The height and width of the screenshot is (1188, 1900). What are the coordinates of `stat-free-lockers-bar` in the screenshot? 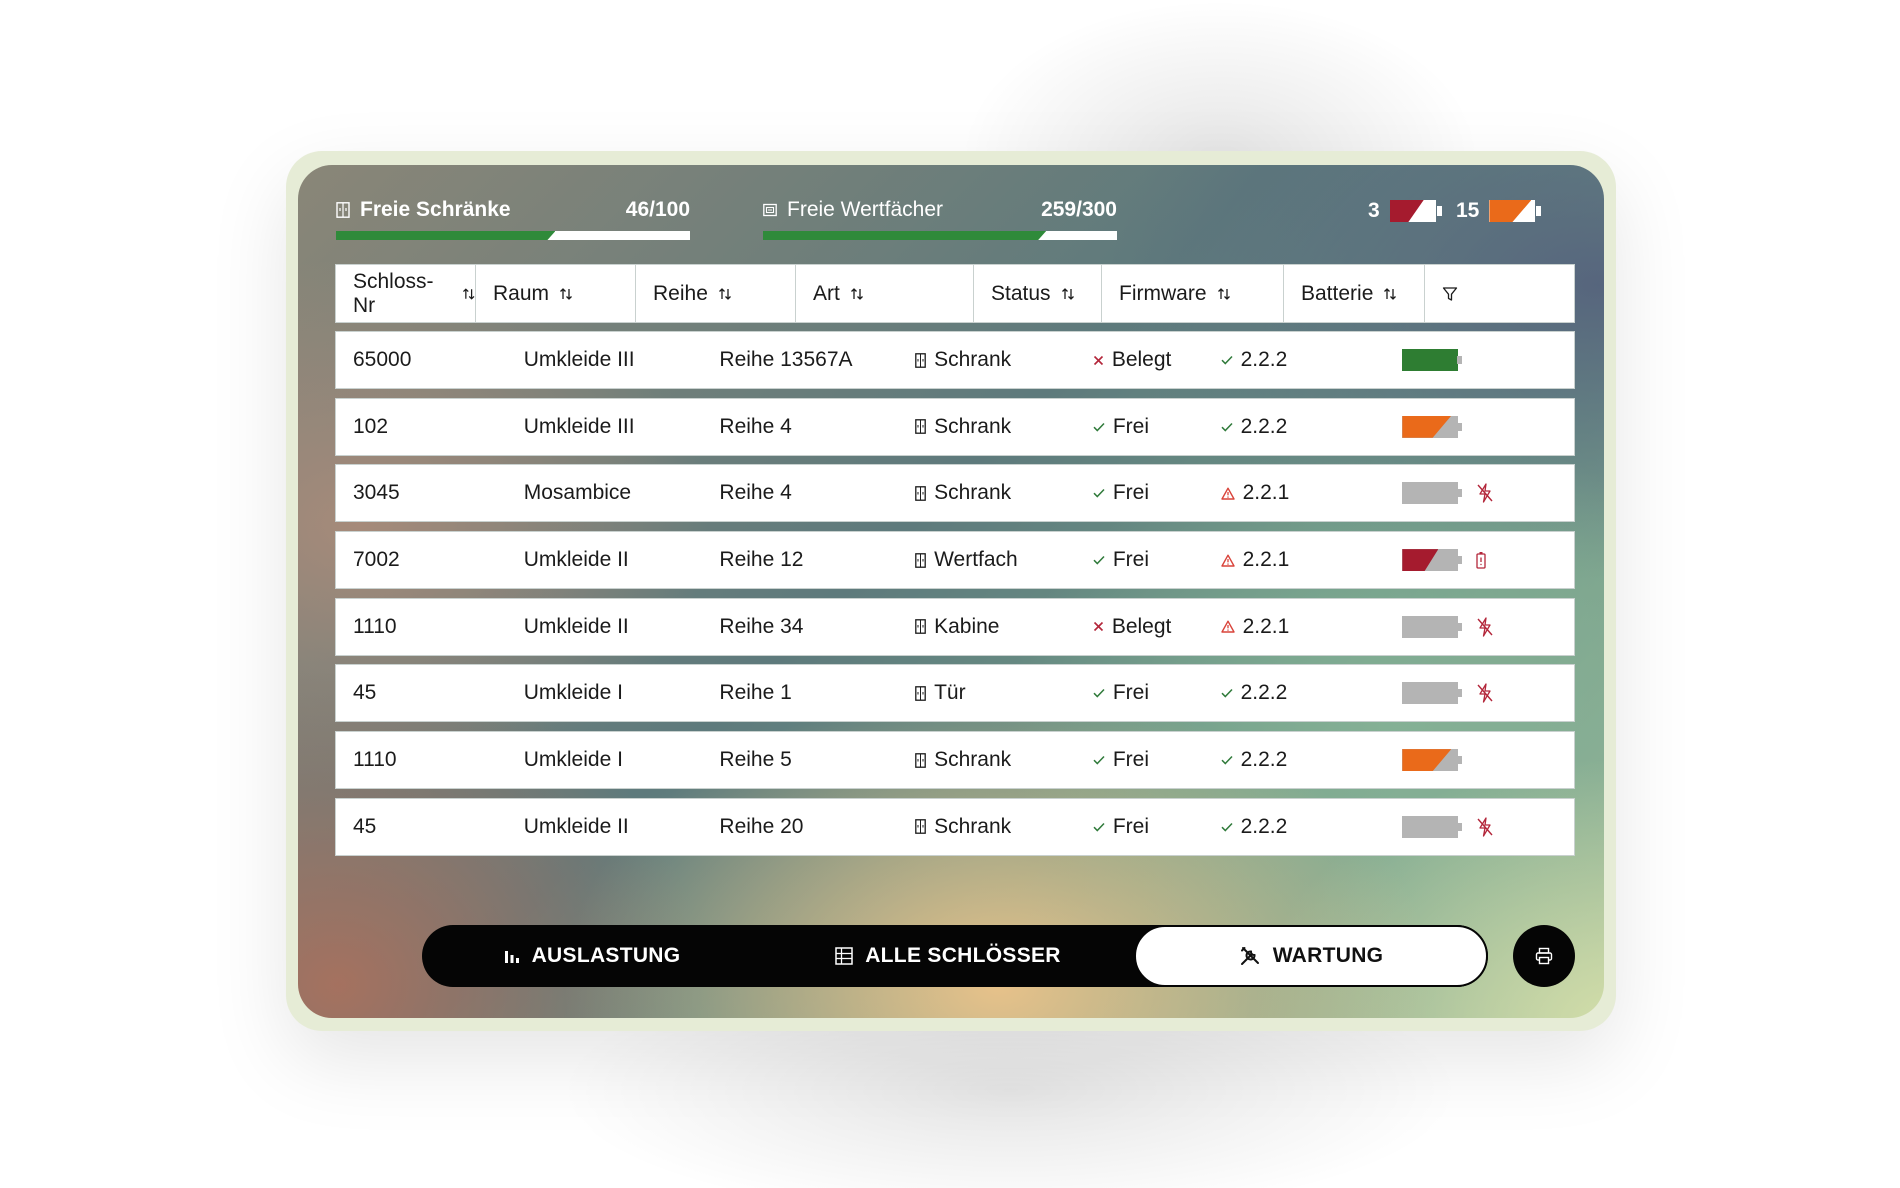 It's located at (513, 235).